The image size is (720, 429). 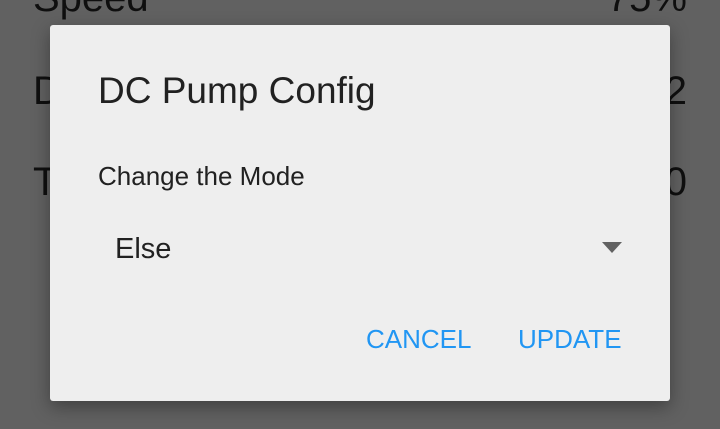 What do you see at coordinates (647, 14) in the screenshot?
I see `background-value: 75%` at bounding box center [647, 14].